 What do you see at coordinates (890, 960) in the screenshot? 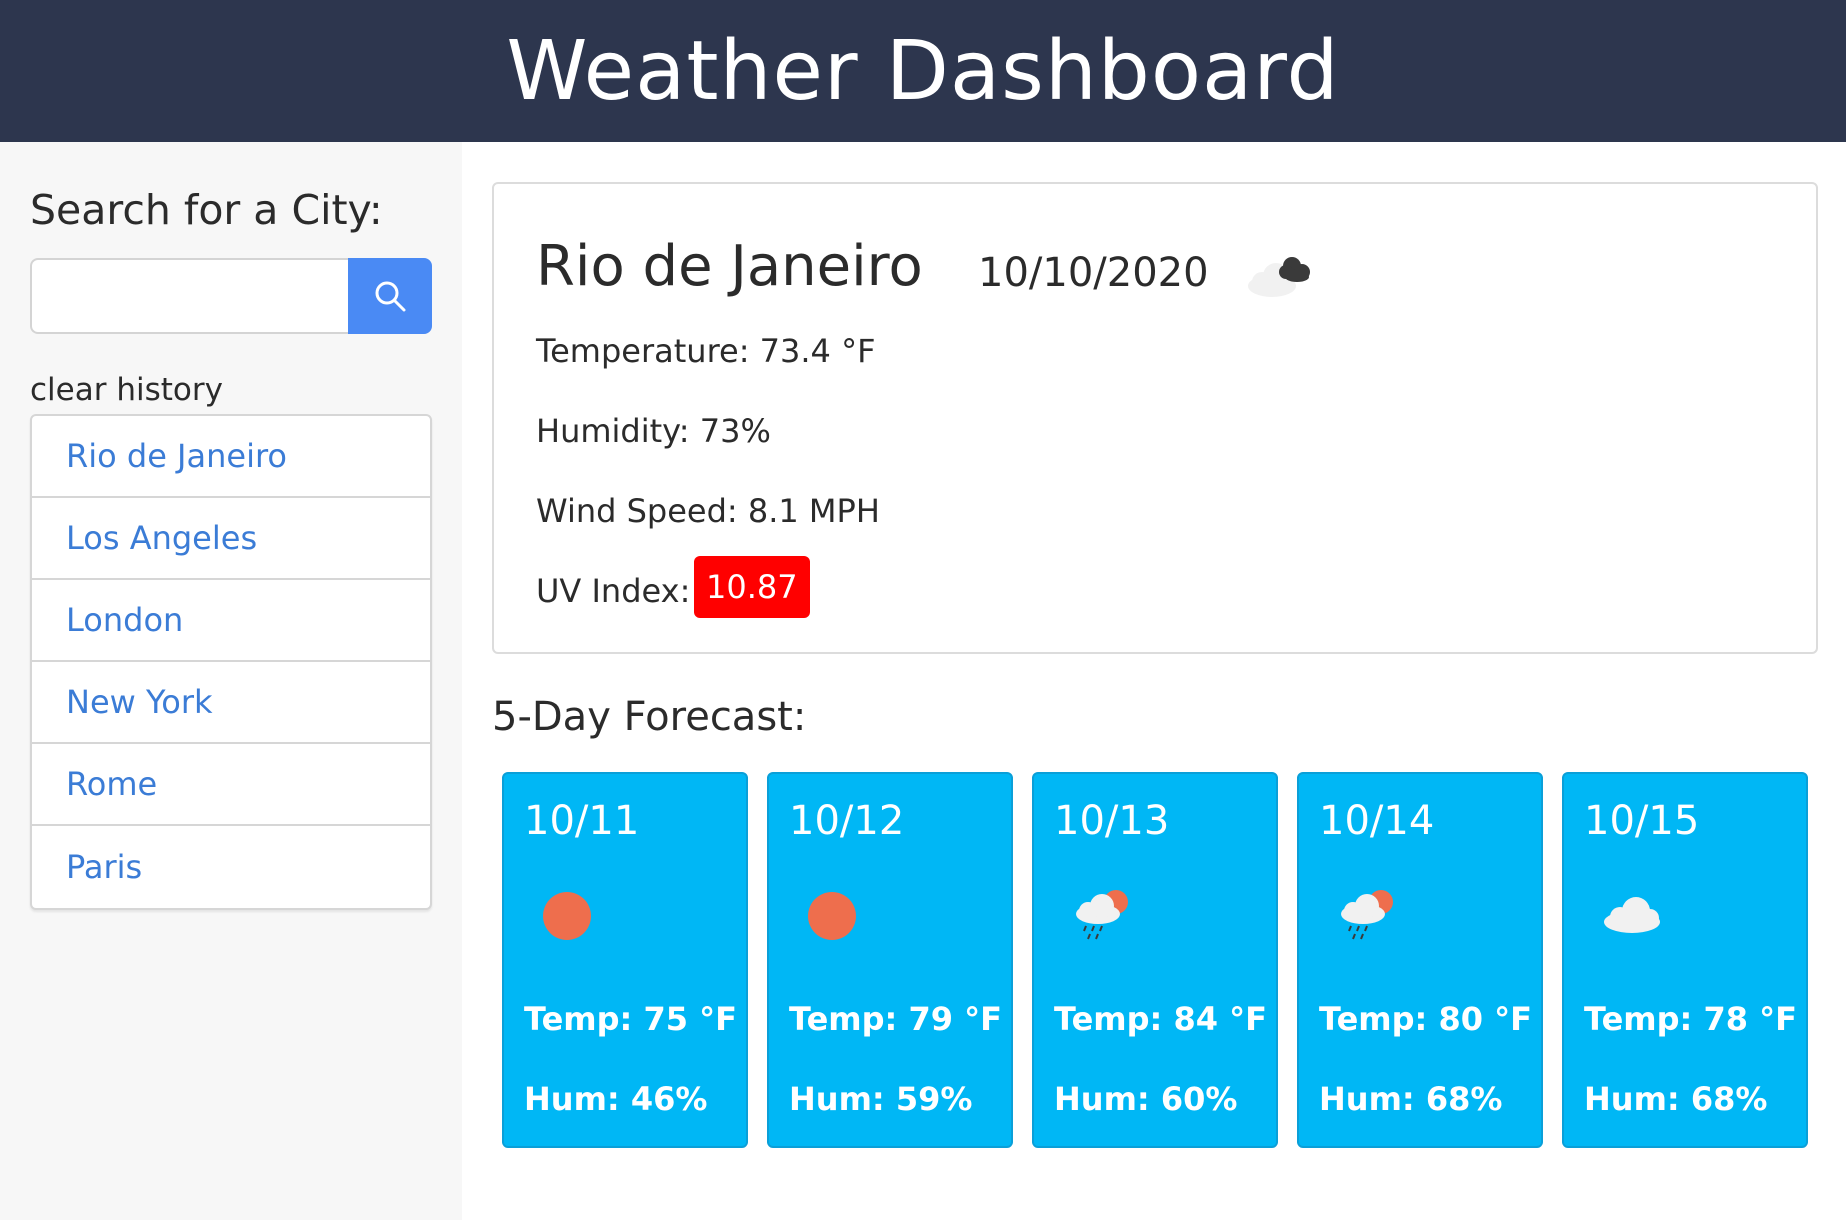
I see `forecast-card: 10/12 Temp: 79 °F Hum: 59%` at bounding box center [890, 960].